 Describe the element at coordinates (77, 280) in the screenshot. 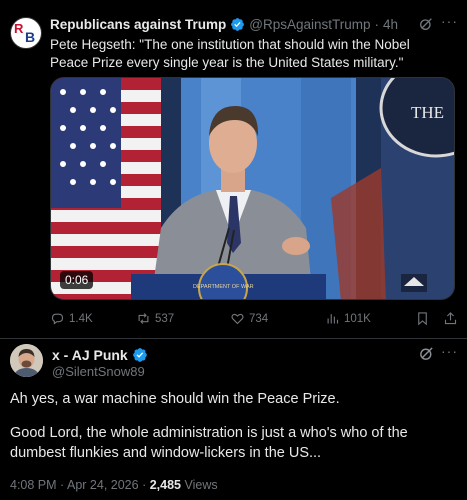

I see `video-timestamp: 0:06` at that location.